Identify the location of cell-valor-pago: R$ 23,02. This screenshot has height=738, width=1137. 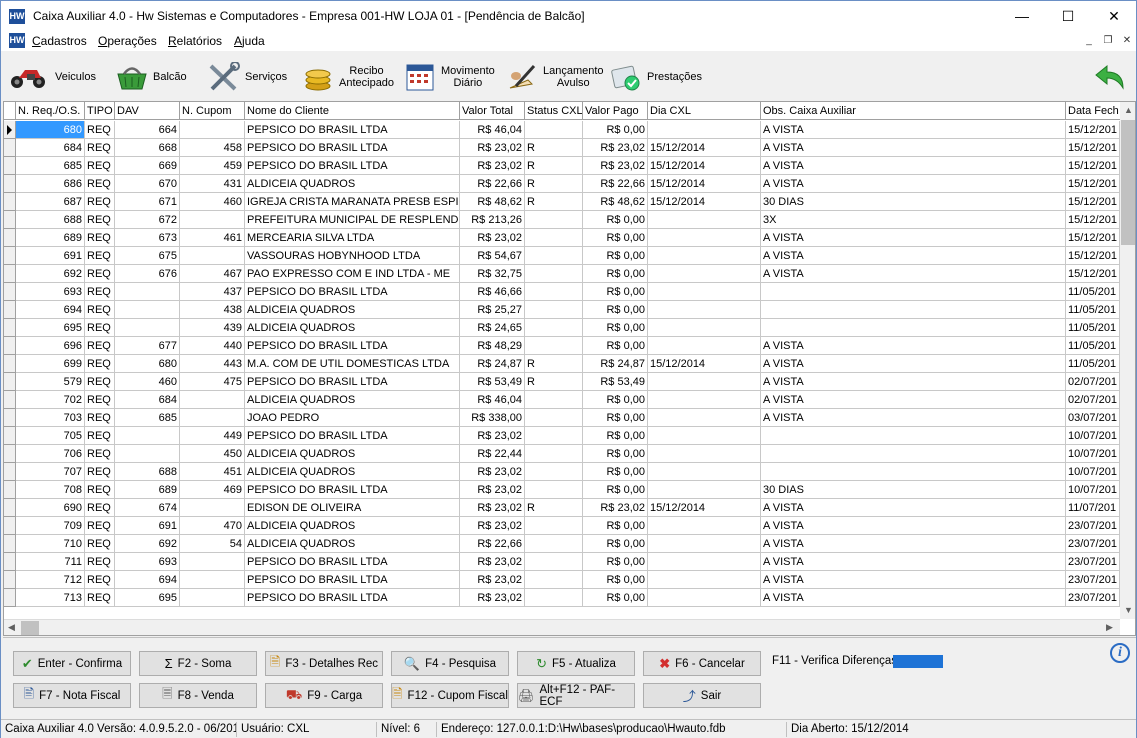
(615, 166).